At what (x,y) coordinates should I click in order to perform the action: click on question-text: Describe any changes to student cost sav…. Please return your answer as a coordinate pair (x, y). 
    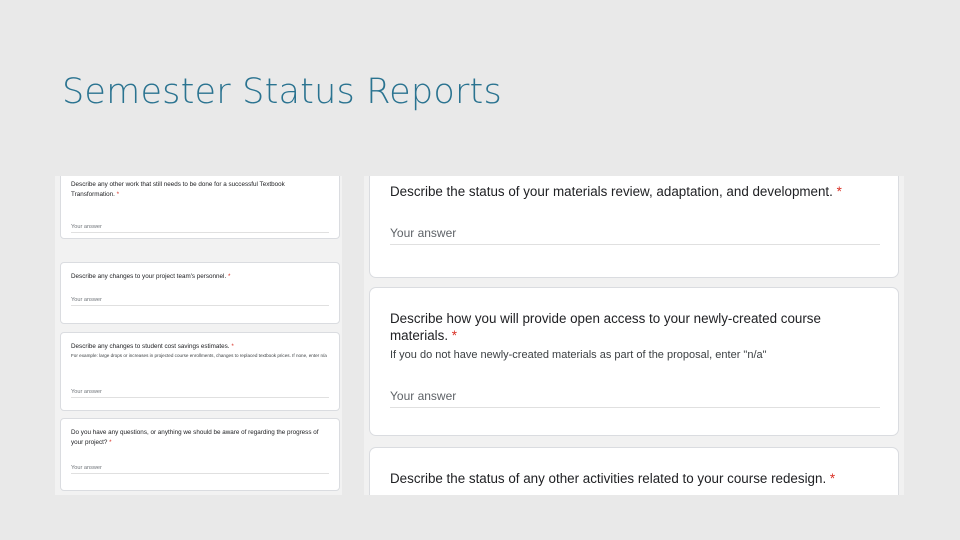
    Looking at the image, I should click on (152, 346).